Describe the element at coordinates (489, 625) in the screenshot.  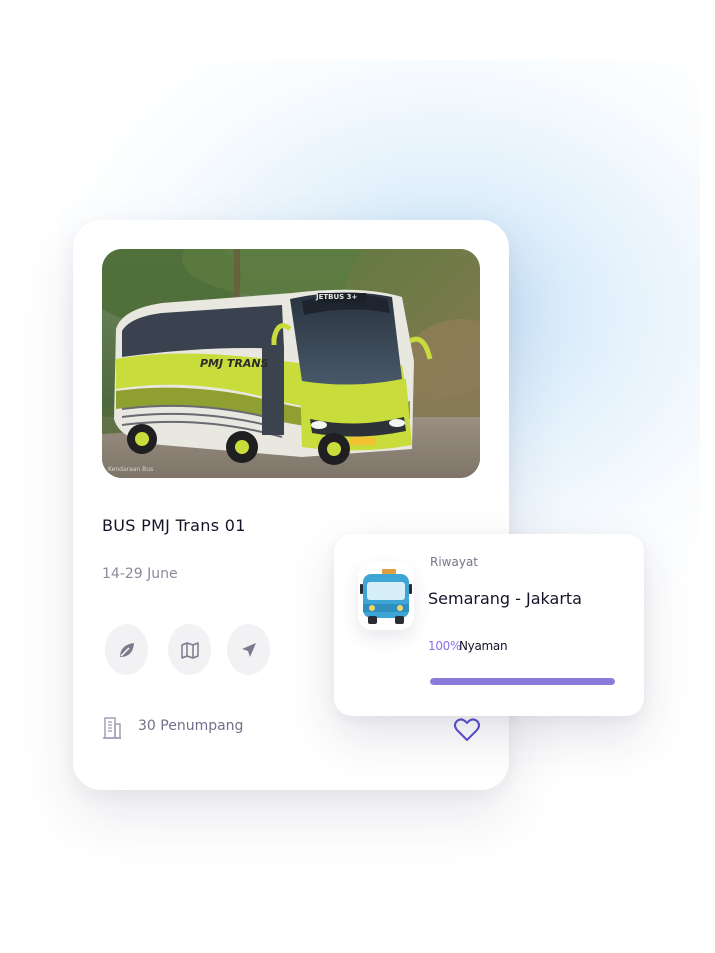
I see `history-panel: Riwayat Semarang - Jakarta 100% Nyaman` at that location.